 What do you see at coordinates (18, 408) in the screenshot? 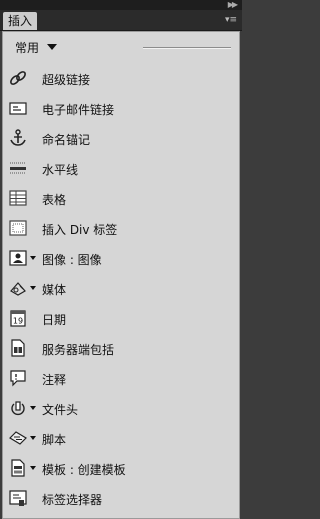
I see `head-icon` at bounding box center [18, 408].